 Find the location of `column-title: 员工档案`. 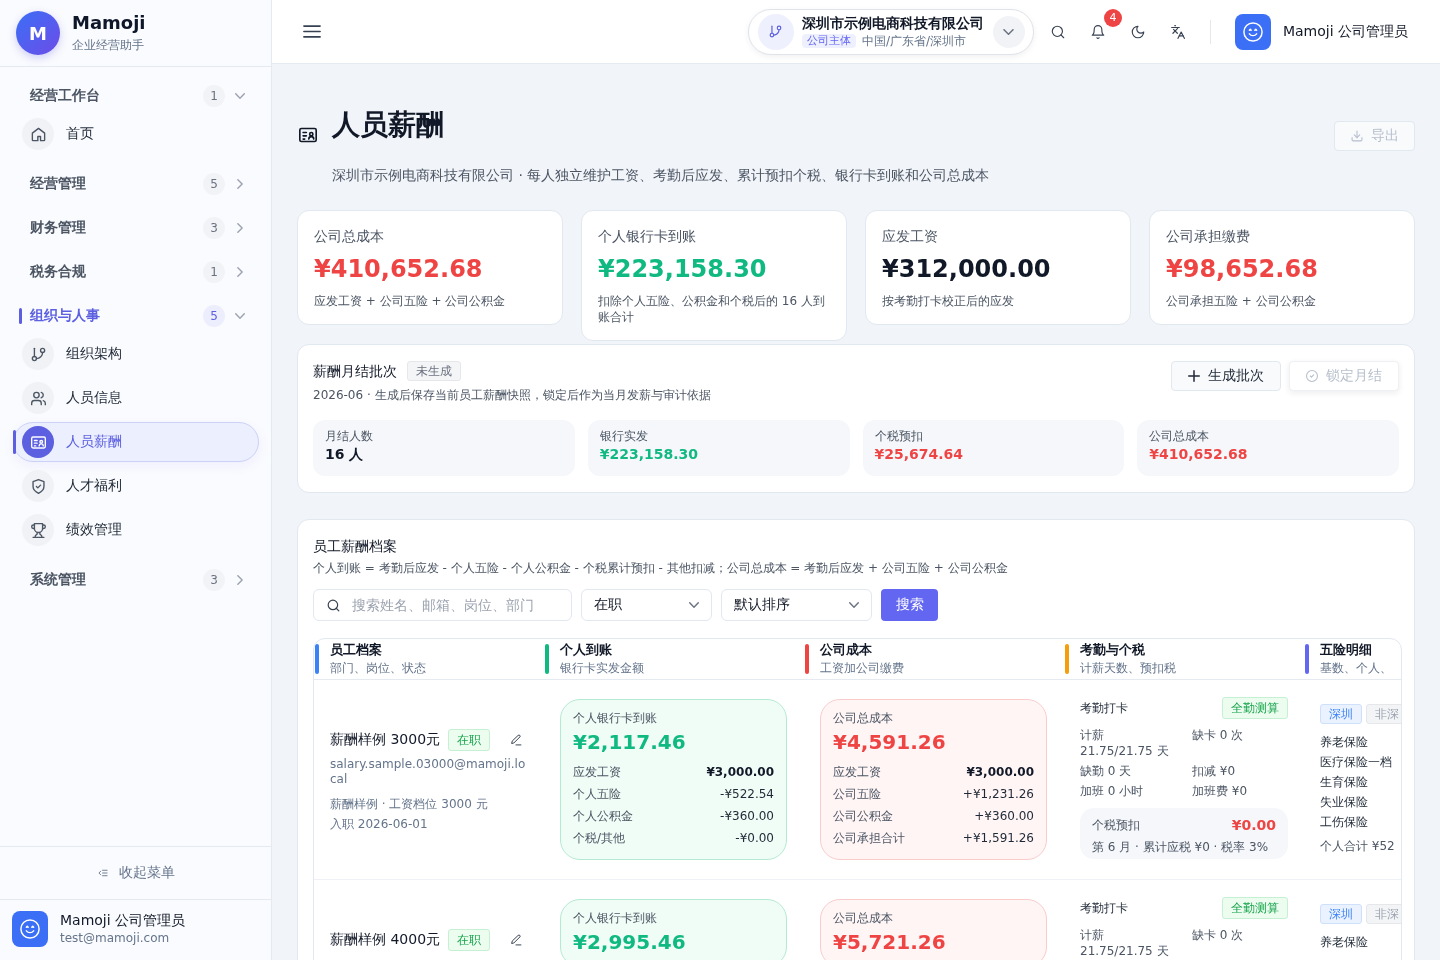

column-title: 员工档案 is located at coordinates (356, 650).